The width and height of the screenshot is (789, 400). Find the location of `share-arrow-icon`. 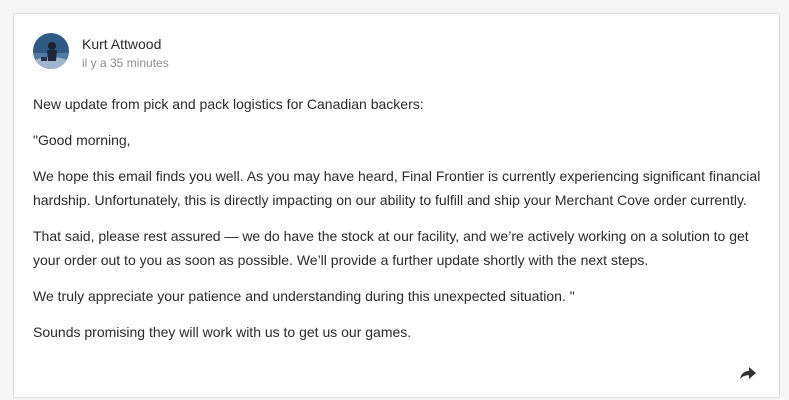

share-arrow-icon is located at coordinates (748, 373).